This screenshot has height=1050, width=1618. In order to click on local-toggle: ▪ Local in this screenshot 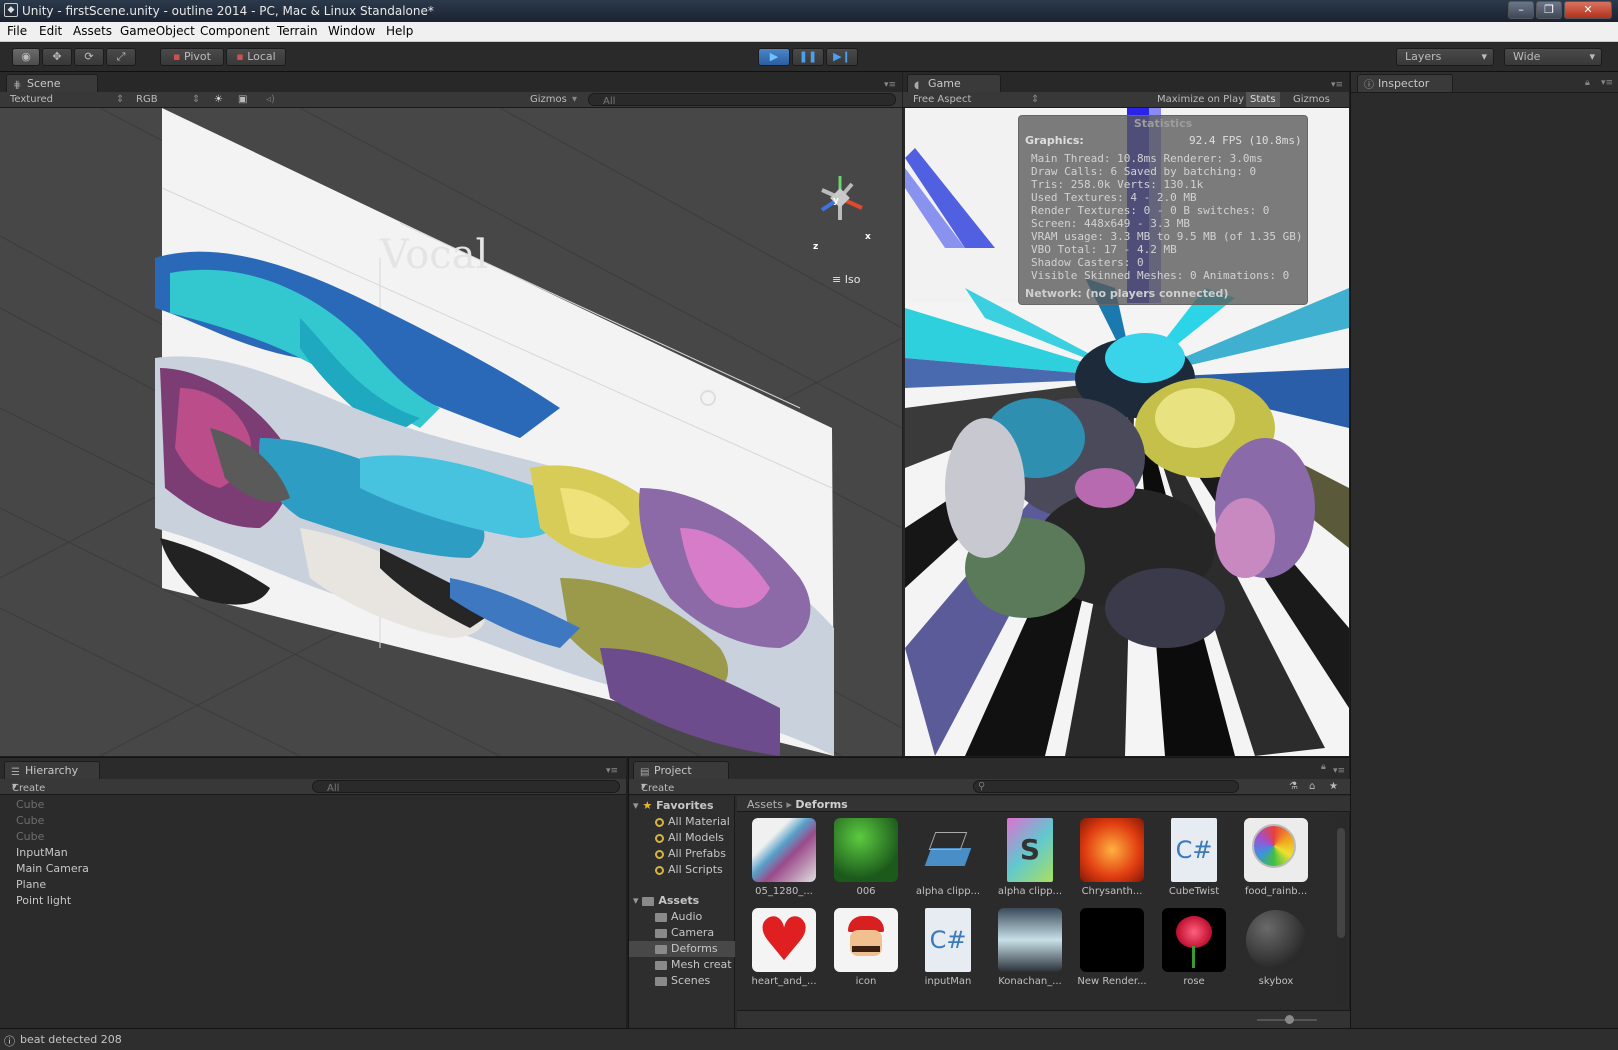, I will do `click(256, 57)`.